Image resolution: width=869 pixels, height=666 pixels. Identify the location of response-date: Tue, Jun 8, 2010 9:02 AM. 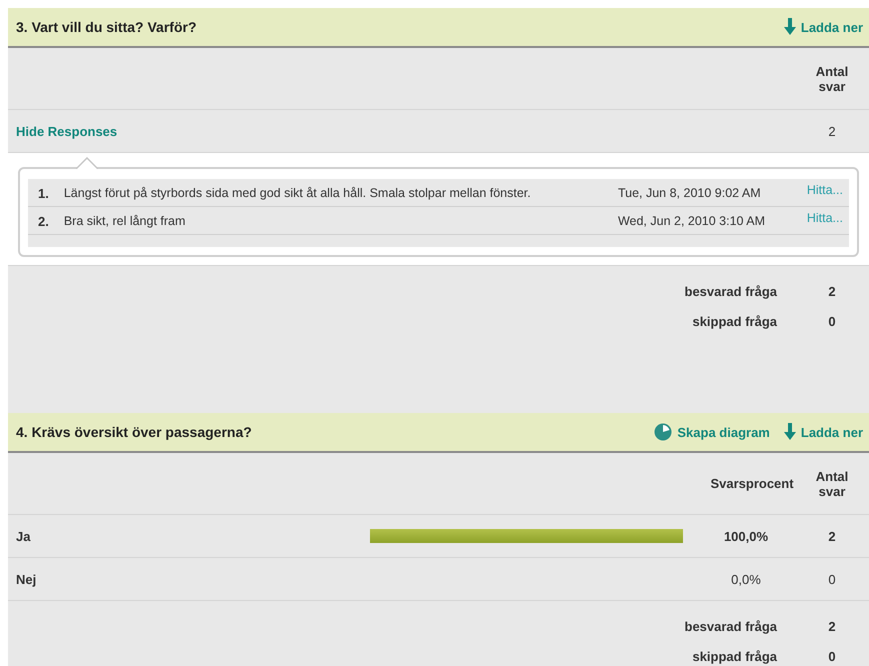
(690, 193).